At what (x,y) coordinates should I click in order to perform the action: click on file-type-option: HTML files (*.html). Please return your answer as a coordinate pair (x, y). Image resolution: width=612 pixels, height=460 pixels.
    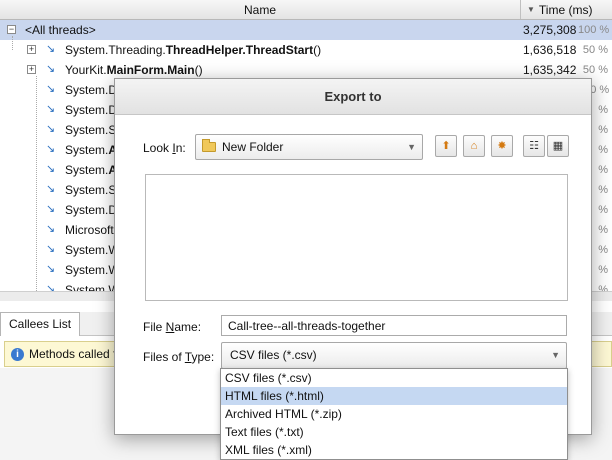
    Looking at the image, I should click on (394, 396).